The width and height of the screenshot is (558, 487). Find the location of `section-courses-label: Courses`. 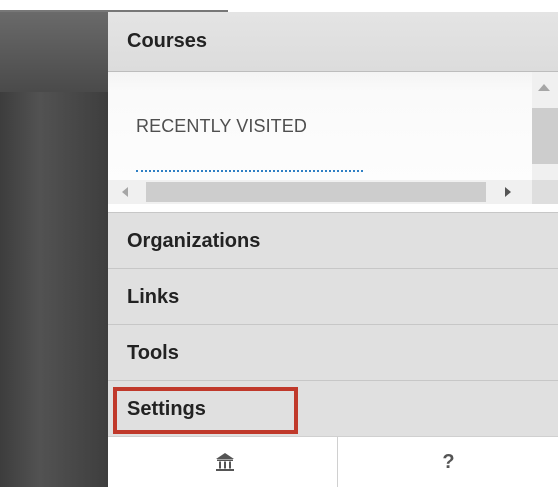

section-courses-label: Courses is located at coordinates (167, 41).